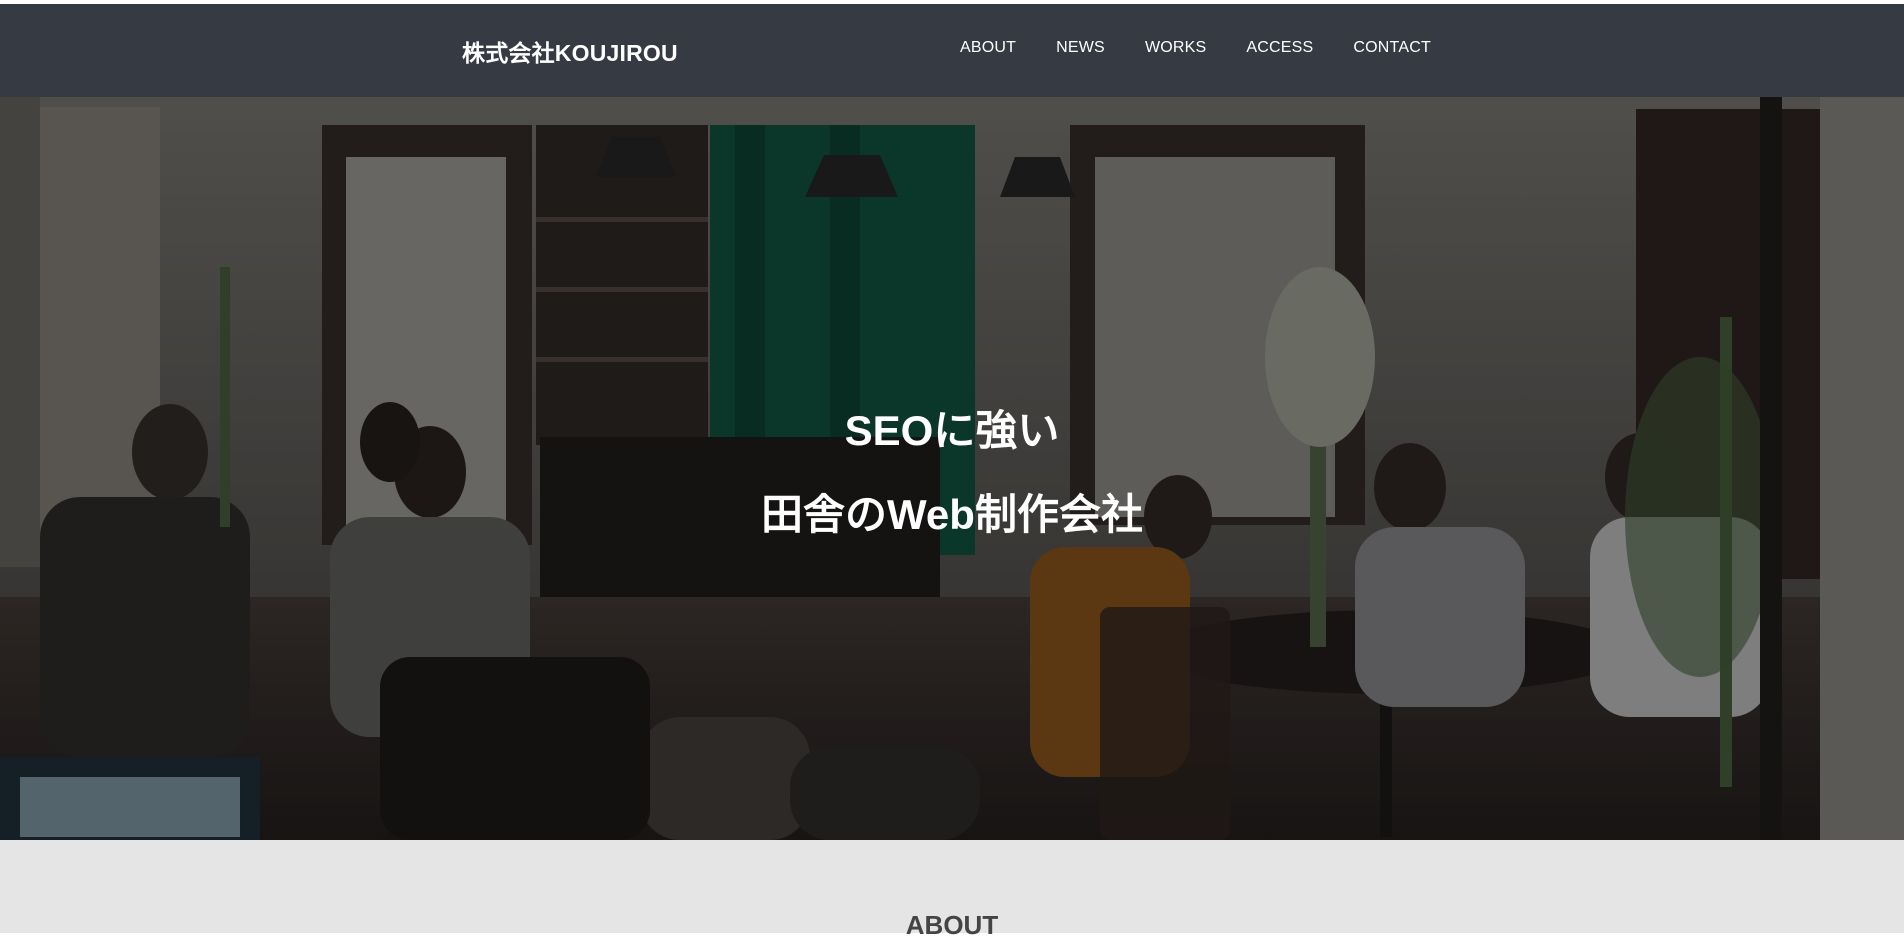  What do you see at coordinates (1080, 48) in the screenshot?
I see `nav-news: NEWS` at bounding box center [1080, 48].